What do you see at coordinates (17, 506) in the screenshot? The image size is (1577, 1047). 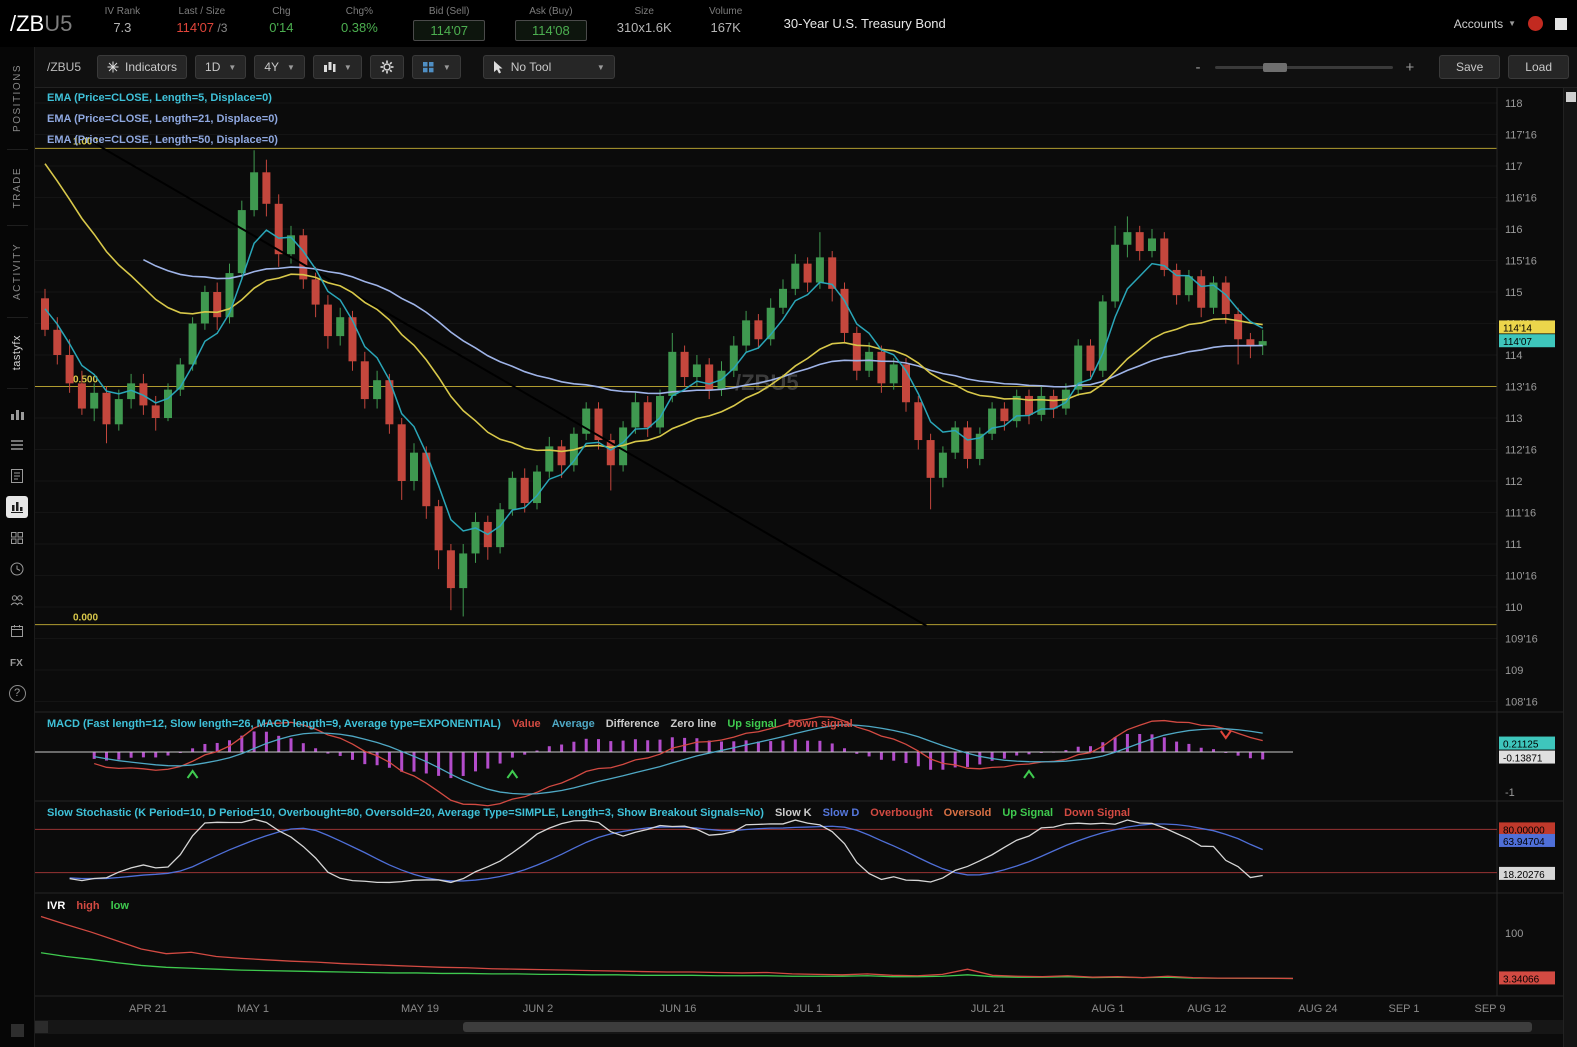 I see `chart-icon` at bounding box center [17, 506].